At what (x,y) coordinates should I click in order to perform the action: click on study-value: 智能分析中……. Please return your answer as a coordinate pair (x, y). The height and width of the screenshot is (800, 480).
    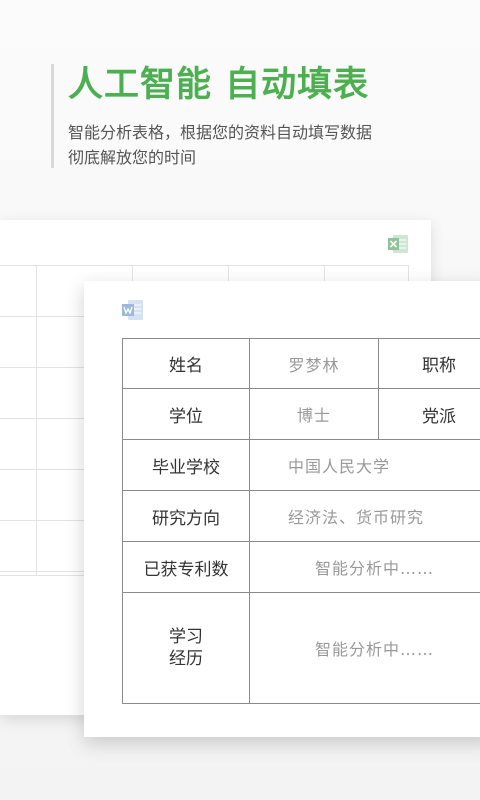
    Looking at the image, I should click on (365, 648).